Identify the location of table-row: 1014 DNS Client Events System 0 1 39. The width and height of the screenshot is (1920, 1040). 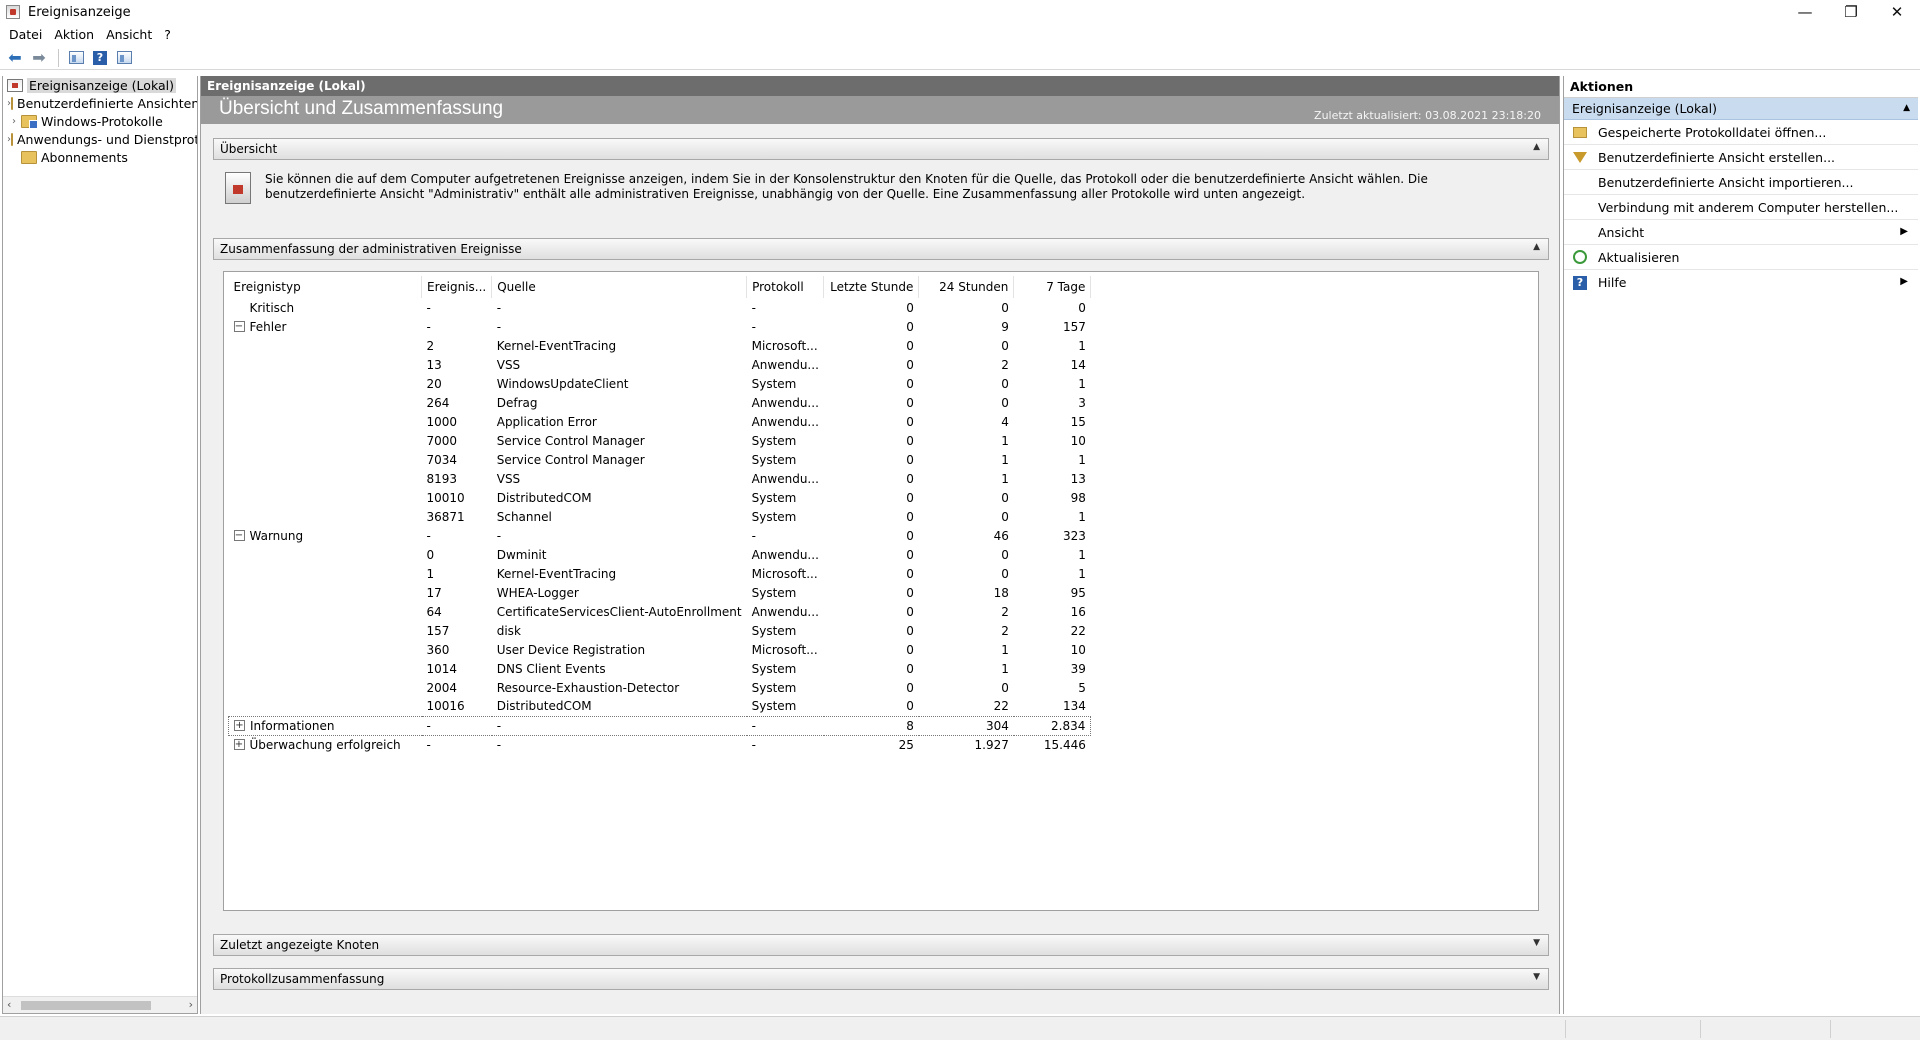
(660, 668).